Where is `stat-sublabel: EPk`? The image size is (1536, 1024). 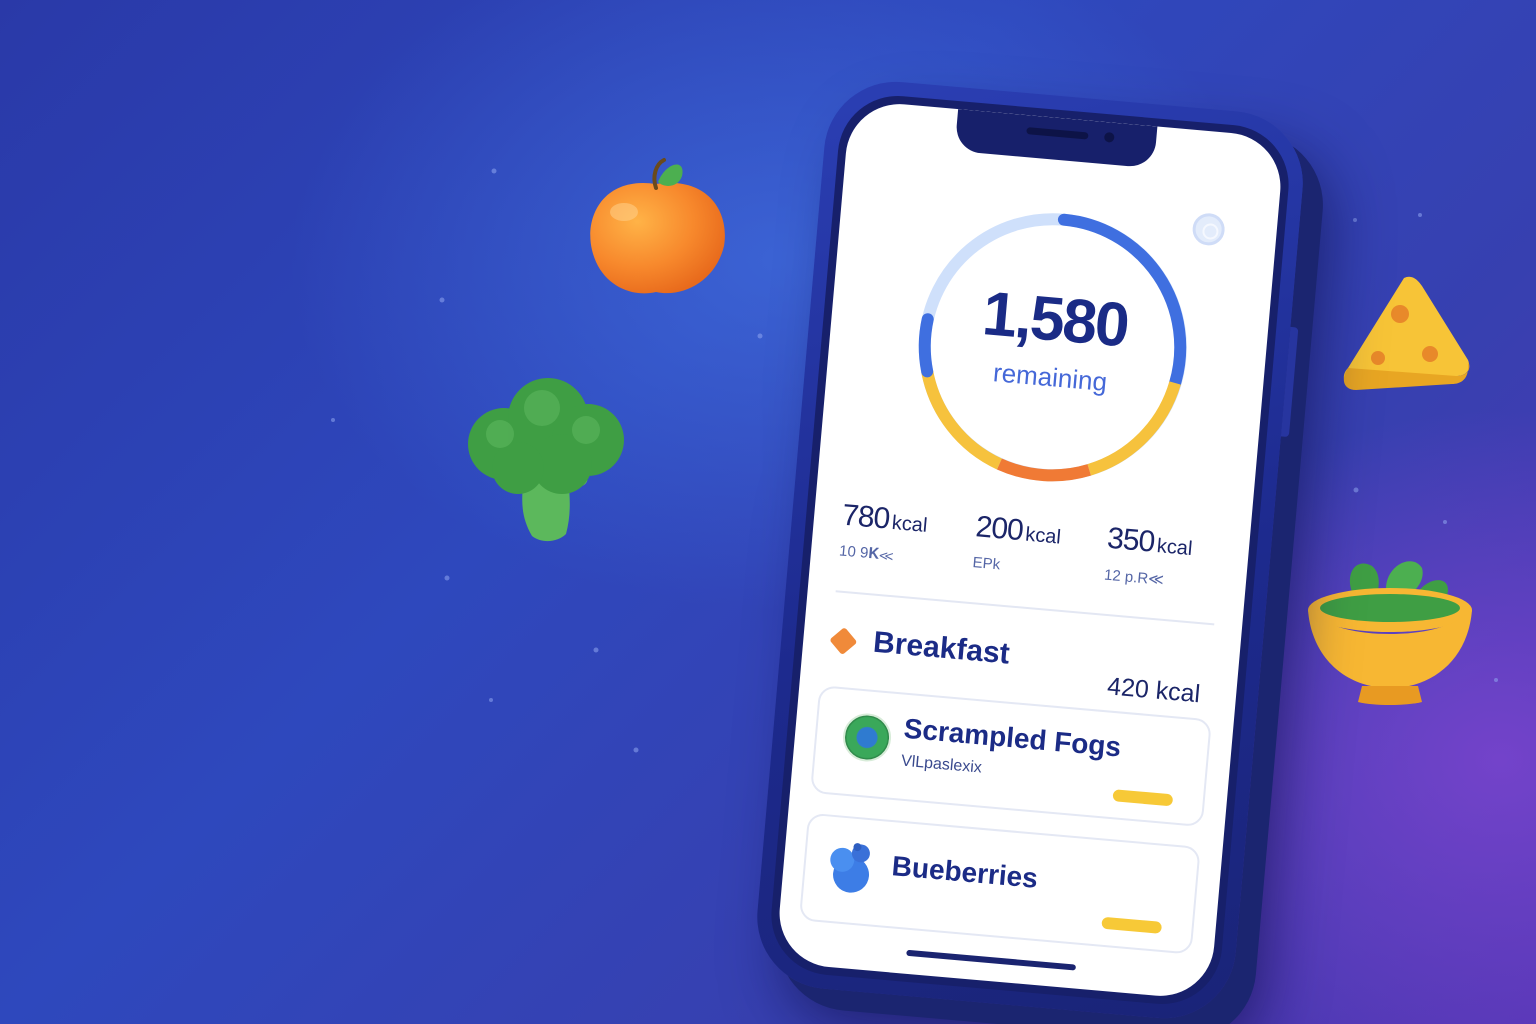
stat-sublabel: EPk is located at coordinates (986, 564).